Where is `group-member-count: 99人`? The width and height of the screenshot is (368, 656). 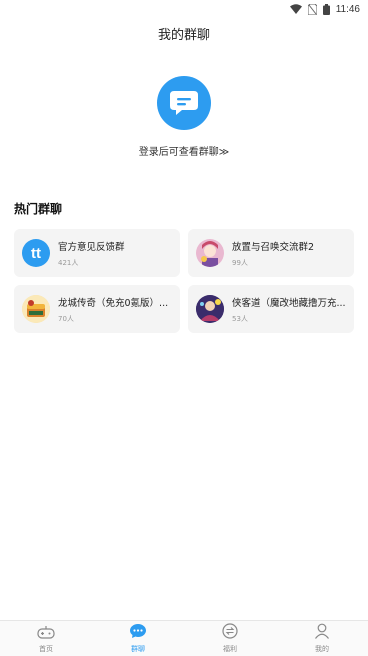 group-member-count: 99人 is located at coordinates (240, 262).